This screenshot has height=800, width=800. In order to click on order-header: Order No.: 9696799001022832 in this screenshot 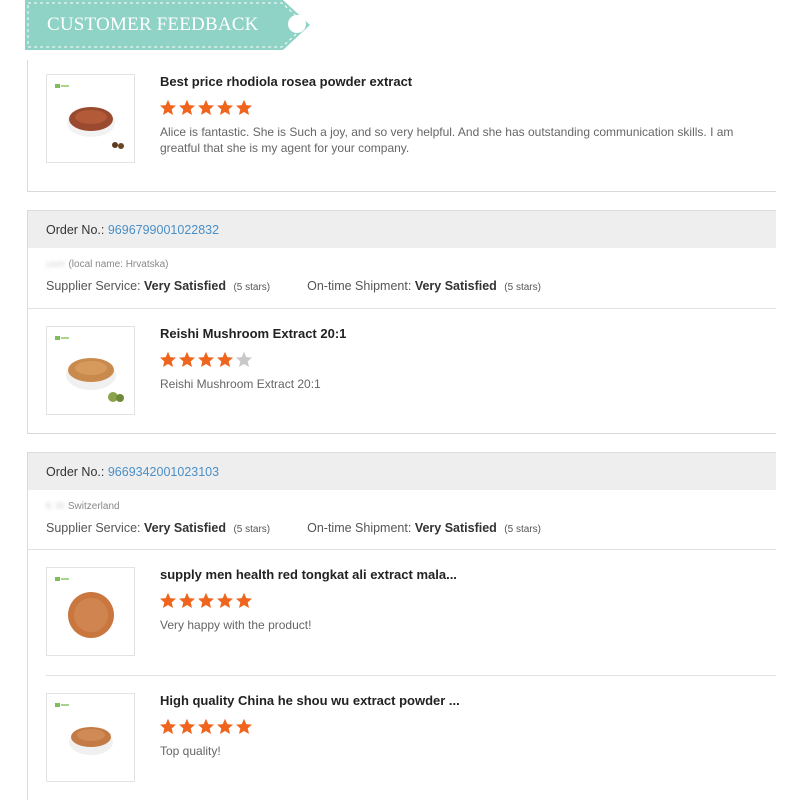, I will do `click(401, 229)`.